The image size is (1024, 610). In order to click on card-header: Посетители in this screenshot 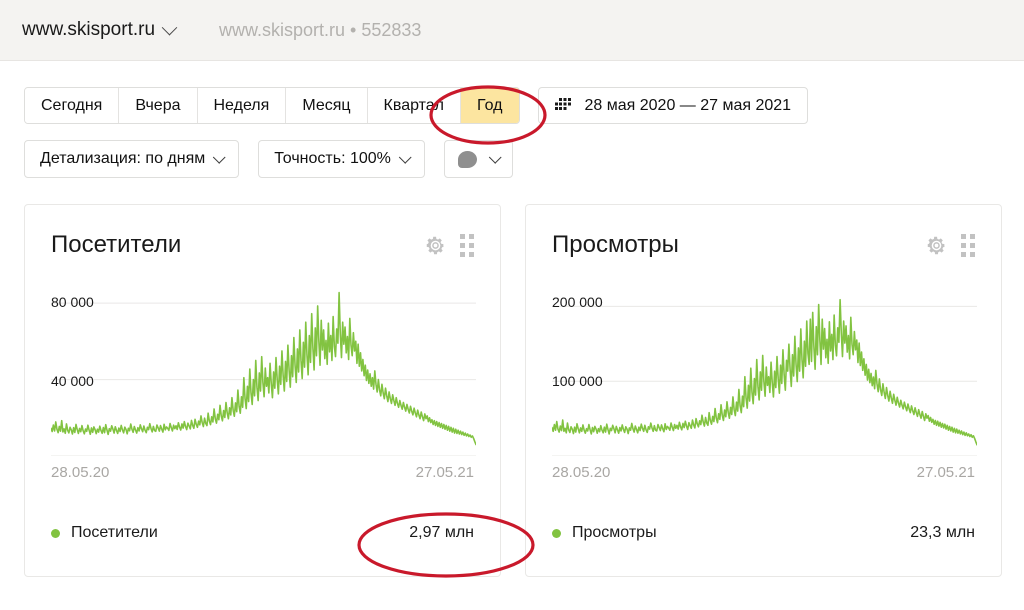, I will do `click(262, 244)`.